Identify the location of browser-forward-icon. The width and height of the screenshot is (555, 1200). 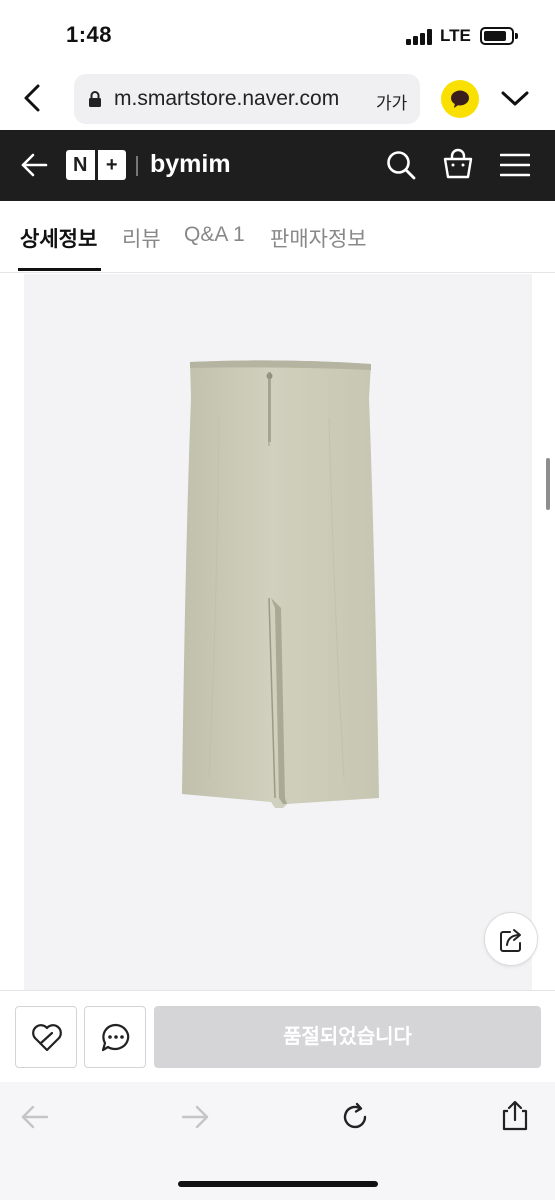
(195, 1117).